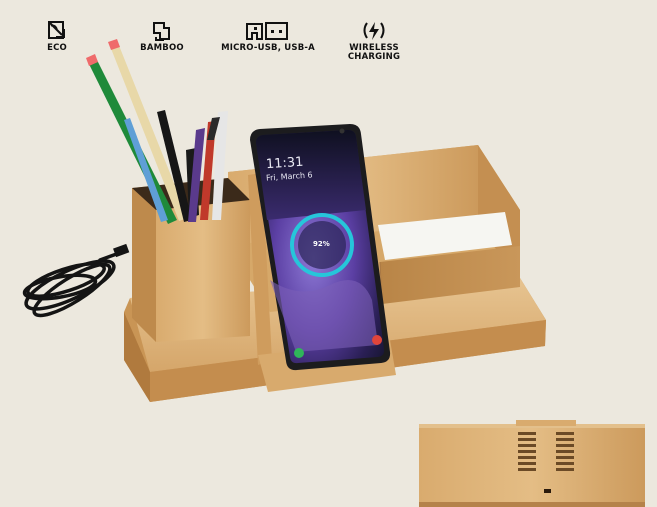  What do you see at coordinates (284, 163) in the screenshot?
I see `phone-time: 11:31` at bounding box center [284, 163].